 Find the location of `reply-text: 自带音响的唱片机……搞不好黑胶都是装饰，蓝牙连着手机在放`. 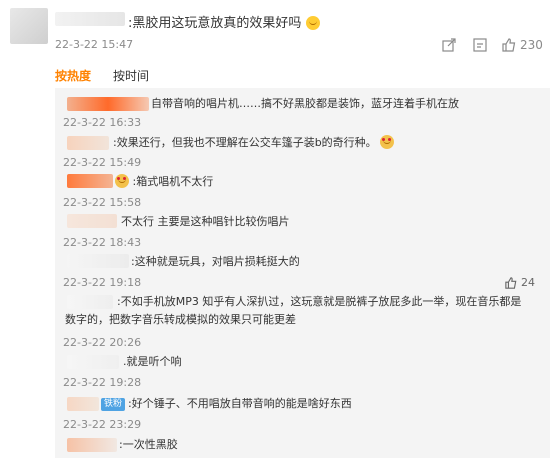

reply-text: 自带音响的唱片机……搞不好黑胶都是装饰，蓝牙连着手机在放 is located at coordinates (305, 103).